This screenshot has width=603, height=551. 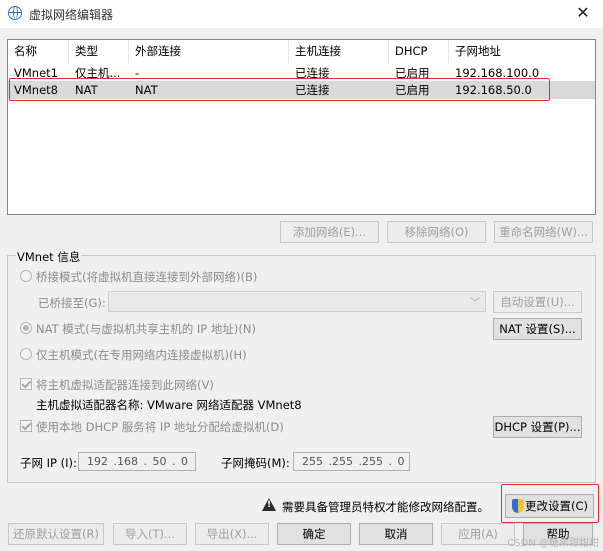 I want to click on column-header-host: 主机连接, so click(x=339, y=51).